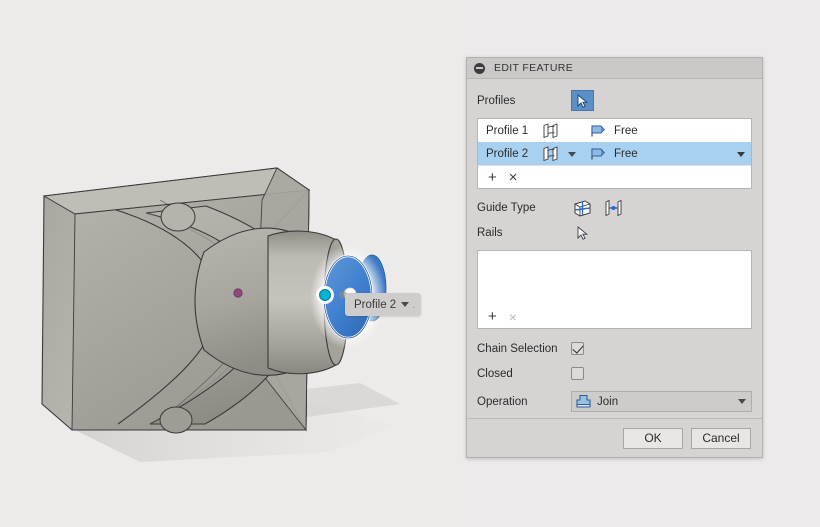  I want to click on chain-selection-row: Chain Selection, so click(614, 348).